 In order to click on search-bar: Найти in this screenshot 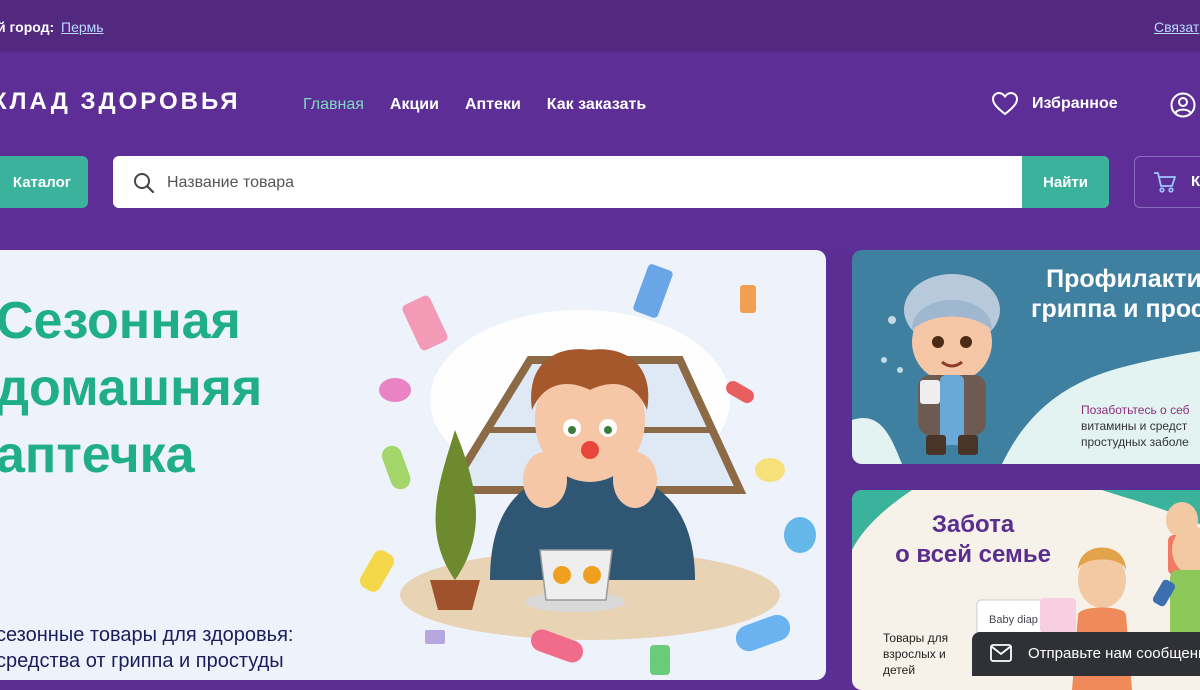, I will do `click(611, 182)`.